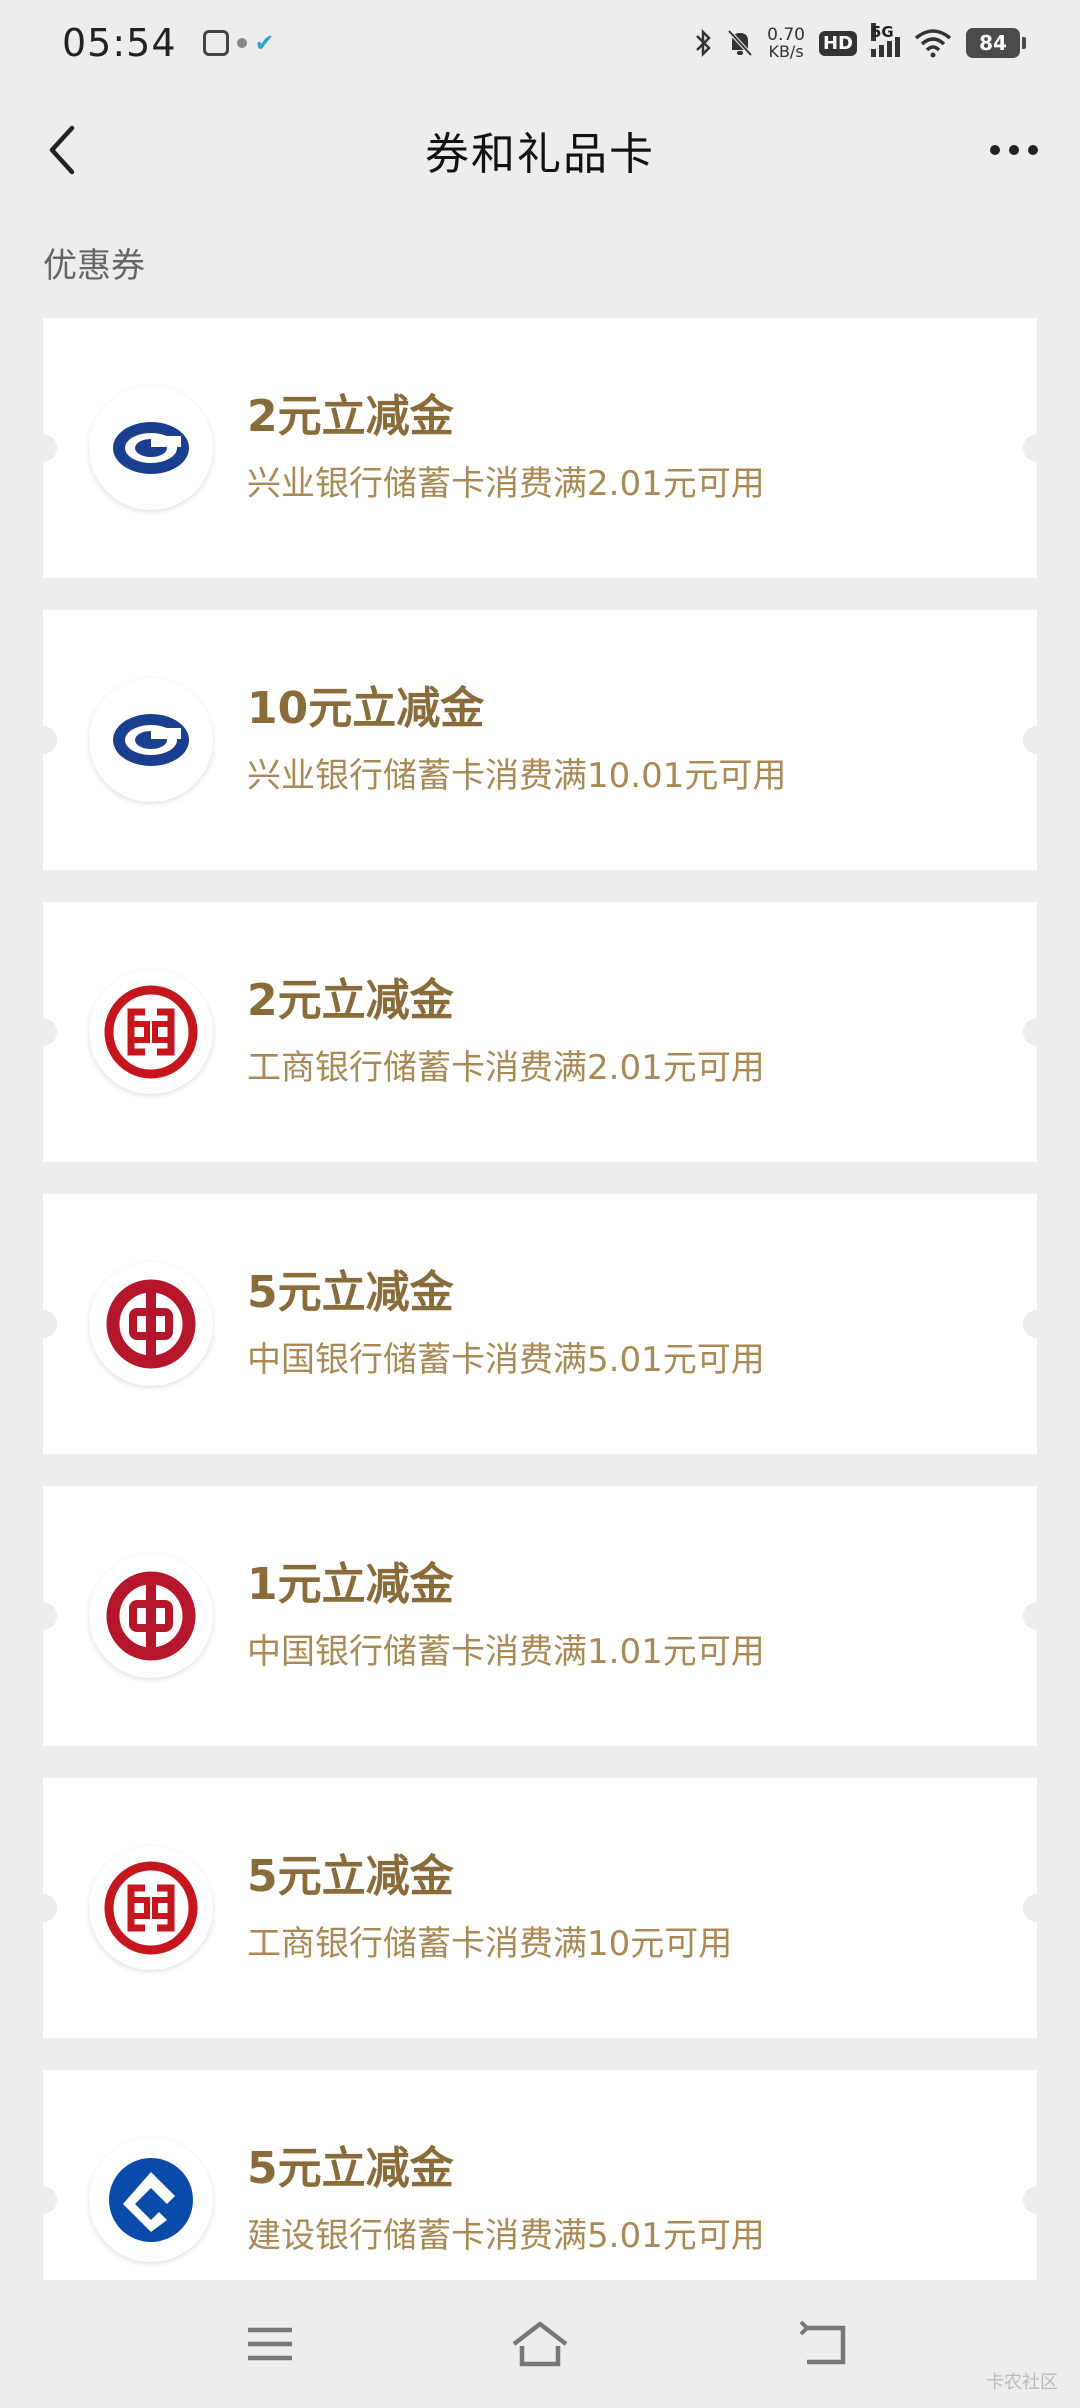 This screenshot has height=2408, width=1080. Describe the element at coordinates (506, 2200) in the screenshot. I see `coupon-text: 5元立减金 建设银行储蓄卡消费满5.01元可用` at that location.